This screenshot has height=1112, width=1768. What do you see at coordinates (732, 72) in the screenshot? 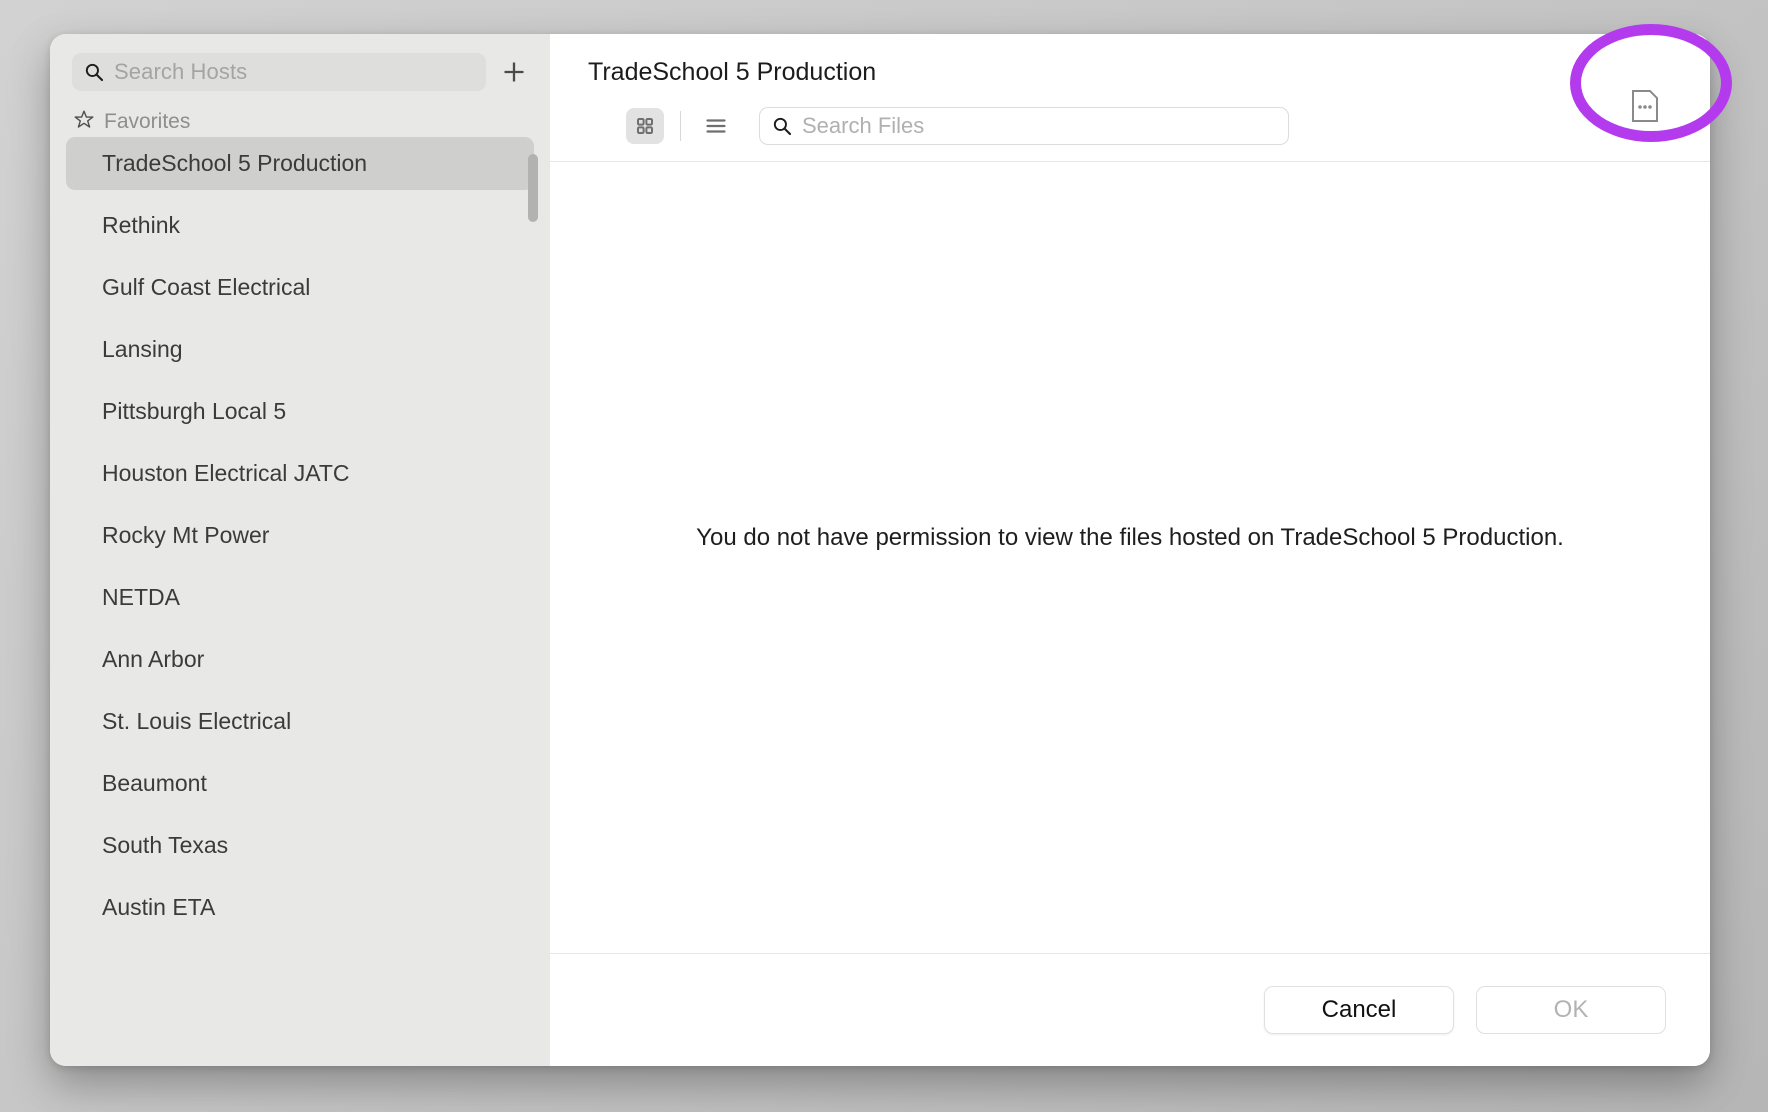
I see `page-title: TradeSchool 5 Production` at bounding box center [732, 72].